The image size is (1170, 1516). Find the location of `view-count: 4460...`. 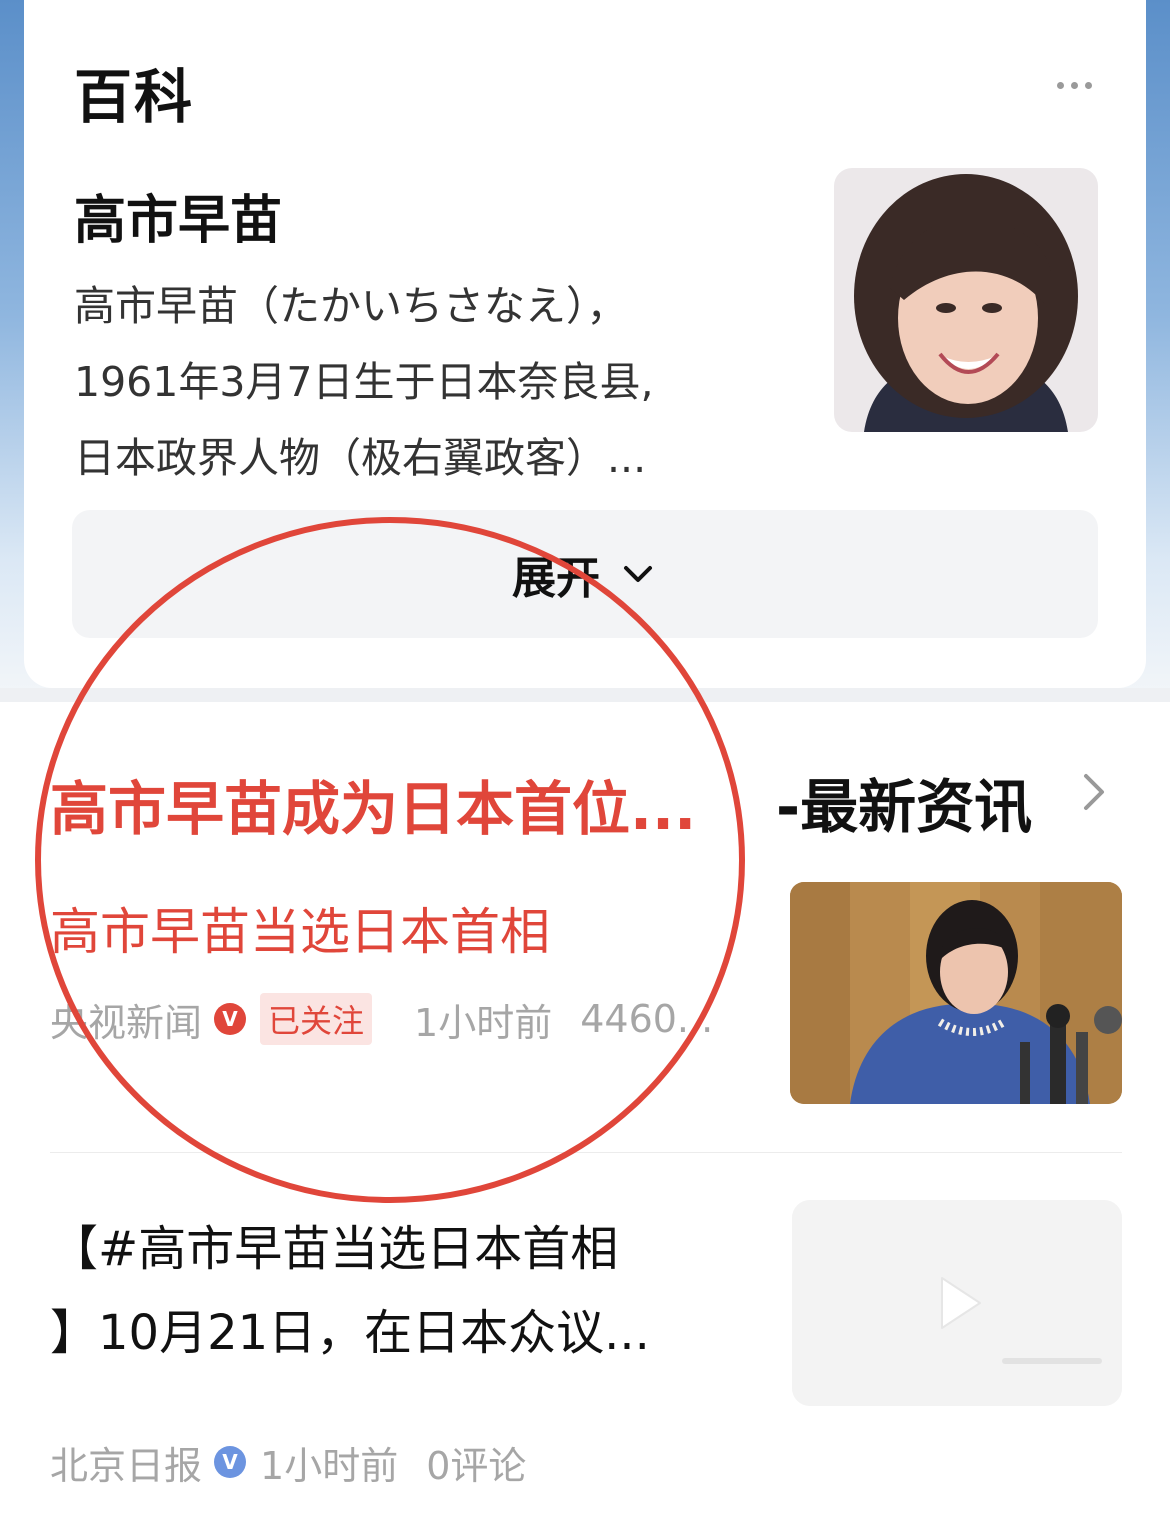

view-count: 4460... is located at coordinates (647, 1019).